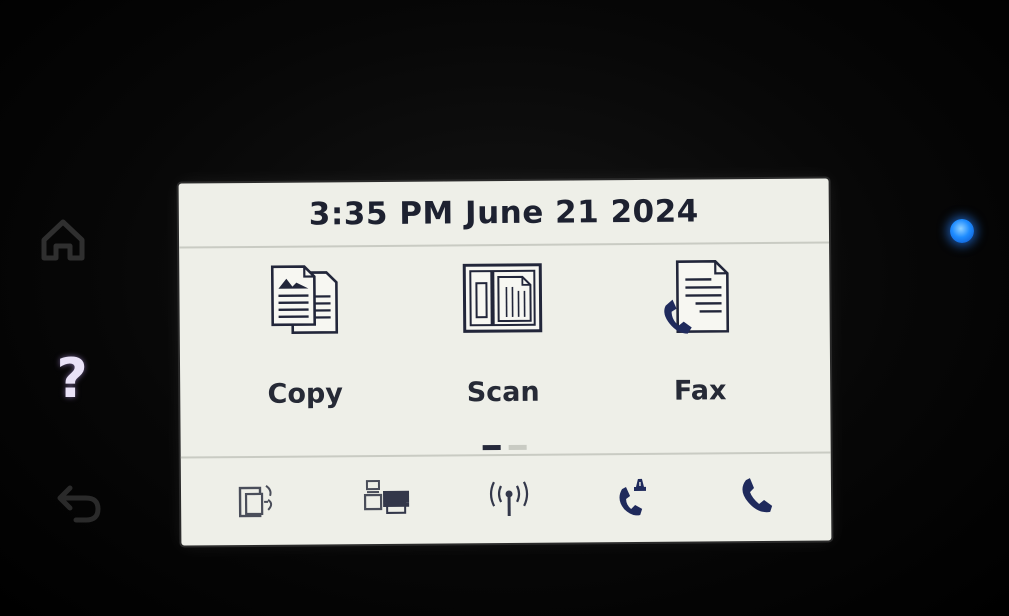  I want to click on wireless-icon, so click(509, 498).